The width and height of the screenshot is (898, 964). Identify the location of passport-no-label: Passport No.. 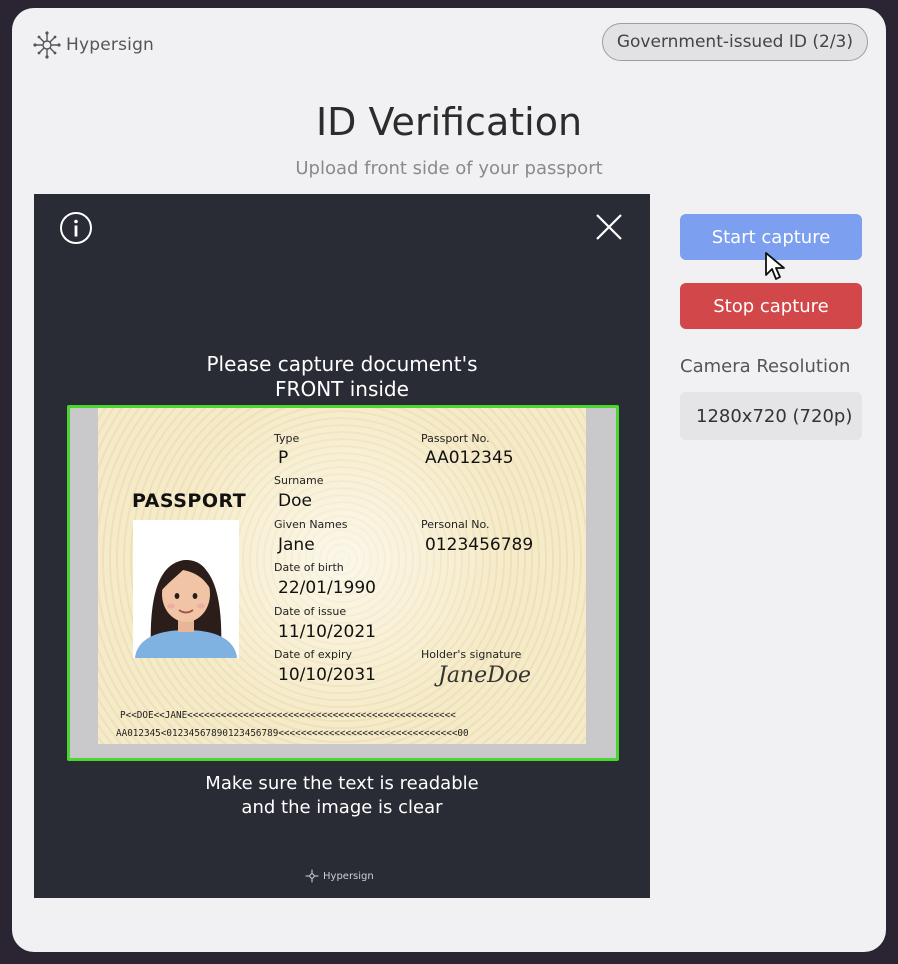
(455, 438).